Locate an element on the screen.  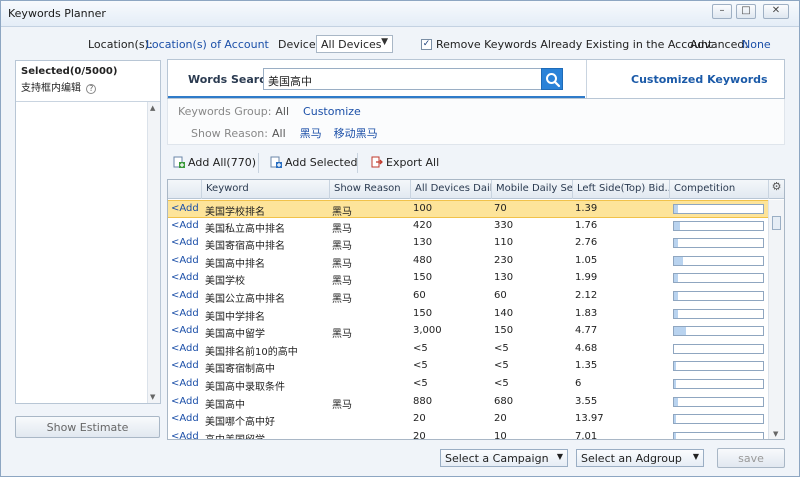
col-keyword: Keyword is located at coordinates (265, 189).